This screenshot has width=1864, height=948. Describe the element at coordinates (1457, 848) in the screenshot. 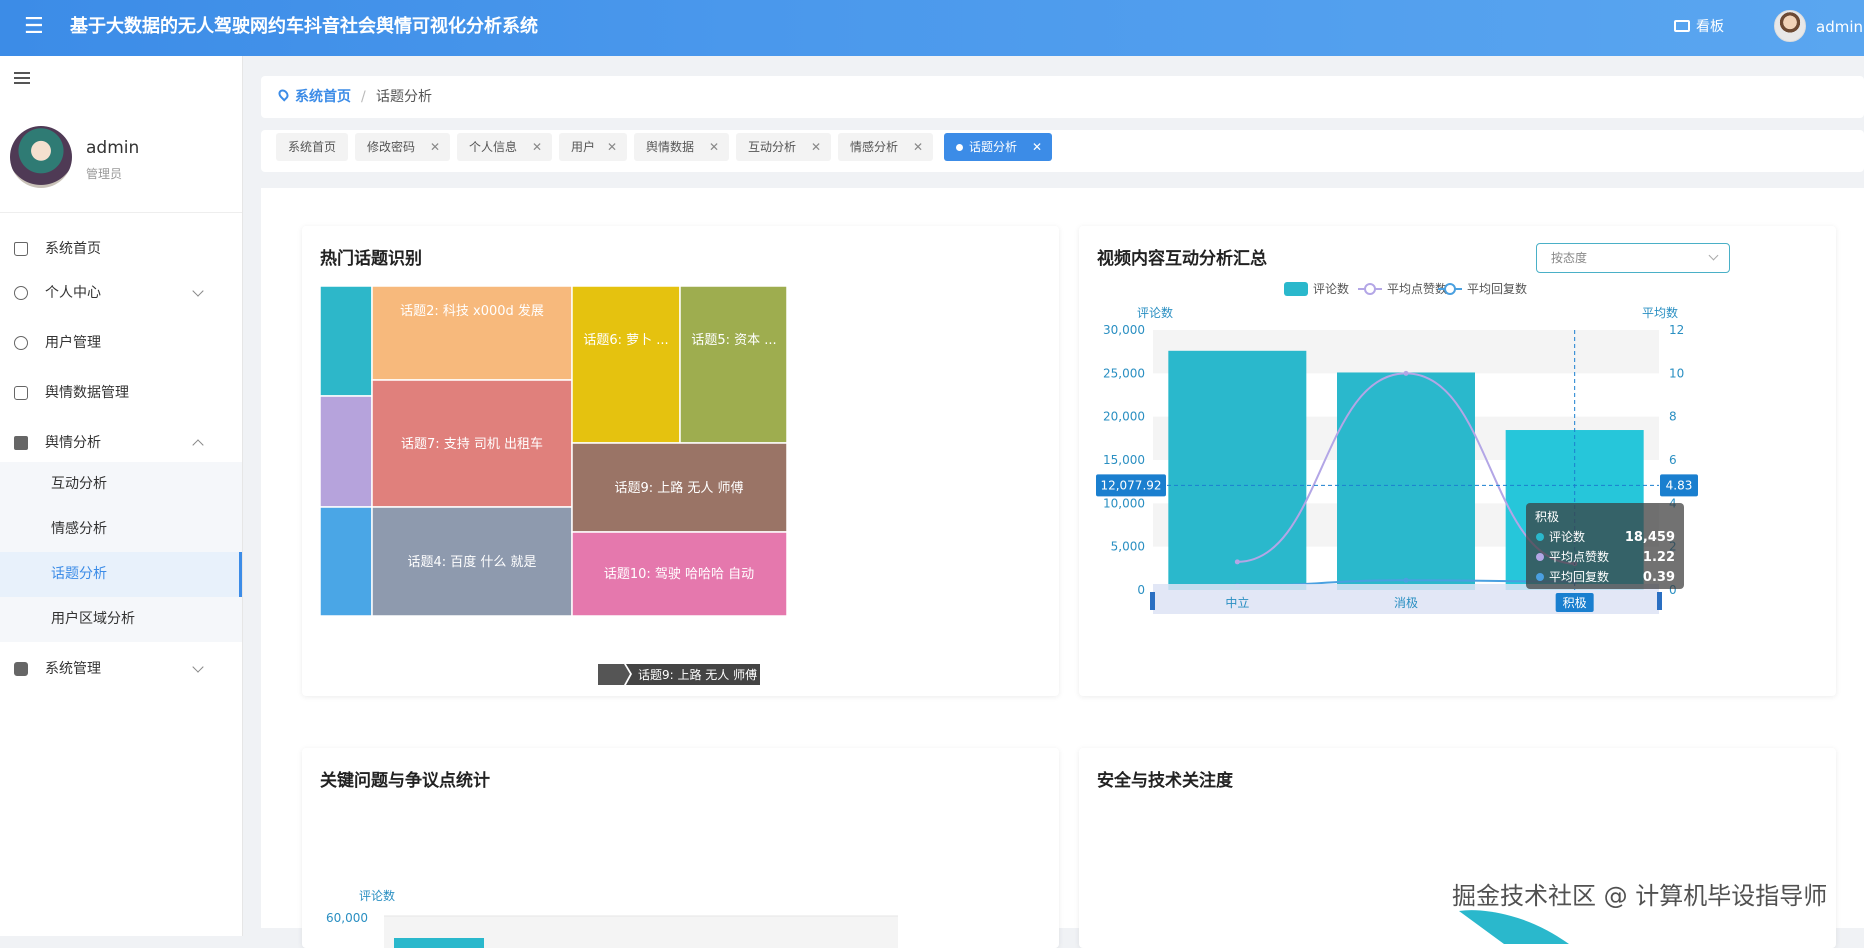

I see `panel-safety: 安全与技术关注度` at that location.